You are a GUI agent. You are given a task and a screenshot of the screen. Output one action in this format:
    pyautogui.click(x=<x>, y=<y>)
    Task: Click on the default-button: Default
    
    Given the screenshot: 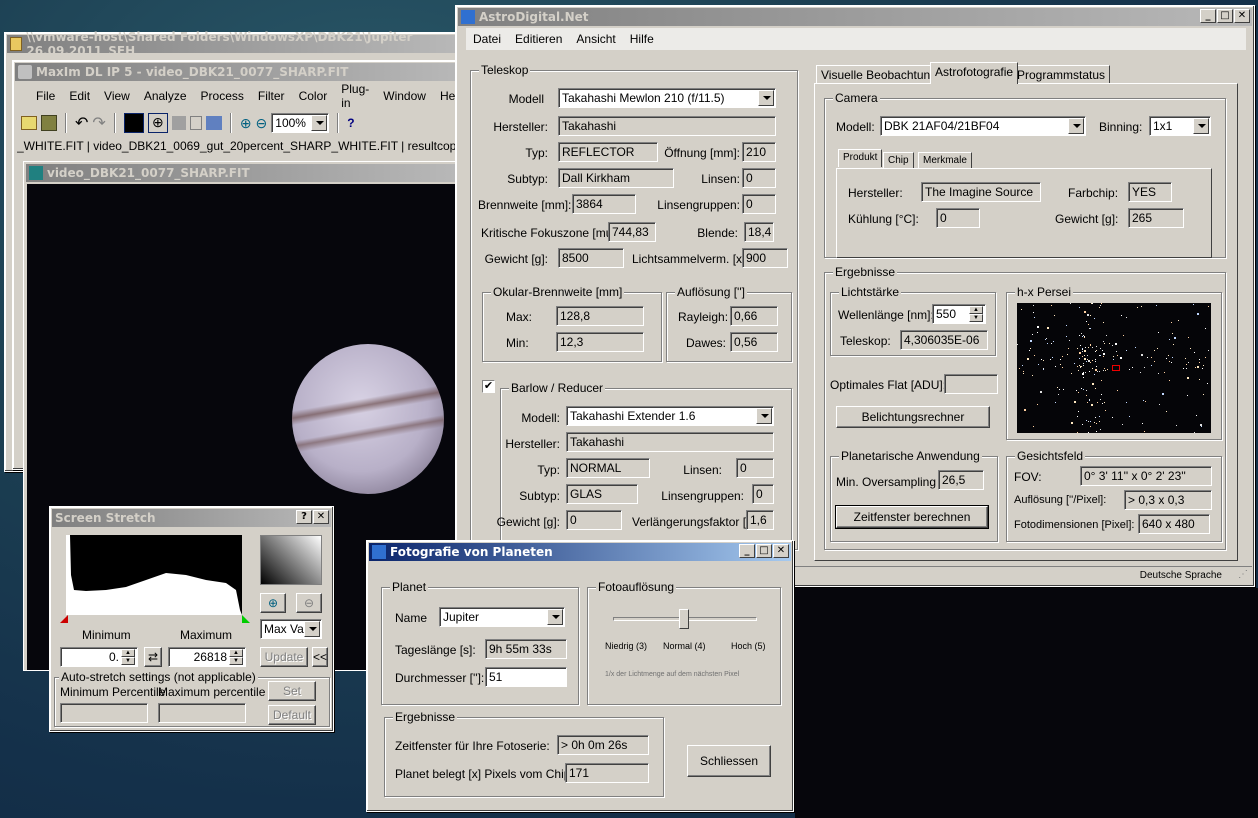 What is the action you would take?
    pyautogui.click(x=292, y=715)
    